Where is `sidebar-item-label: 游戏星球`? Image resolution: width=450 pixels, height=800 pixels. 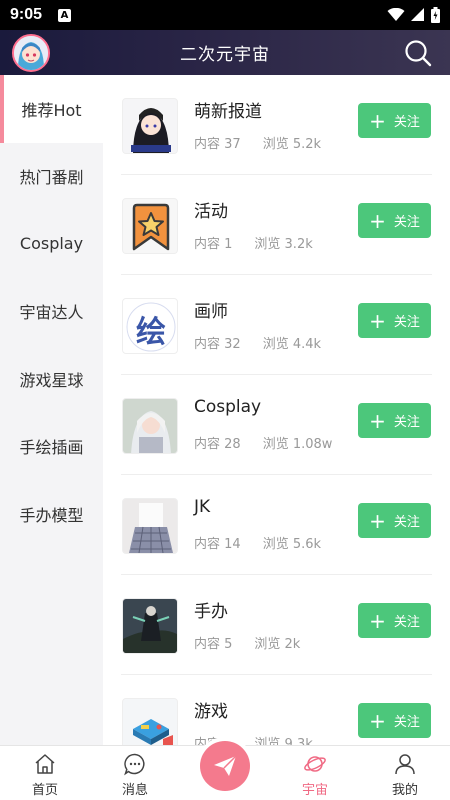
sidebar-item-label: 游戏星球 is located at coordinates (51, 380).